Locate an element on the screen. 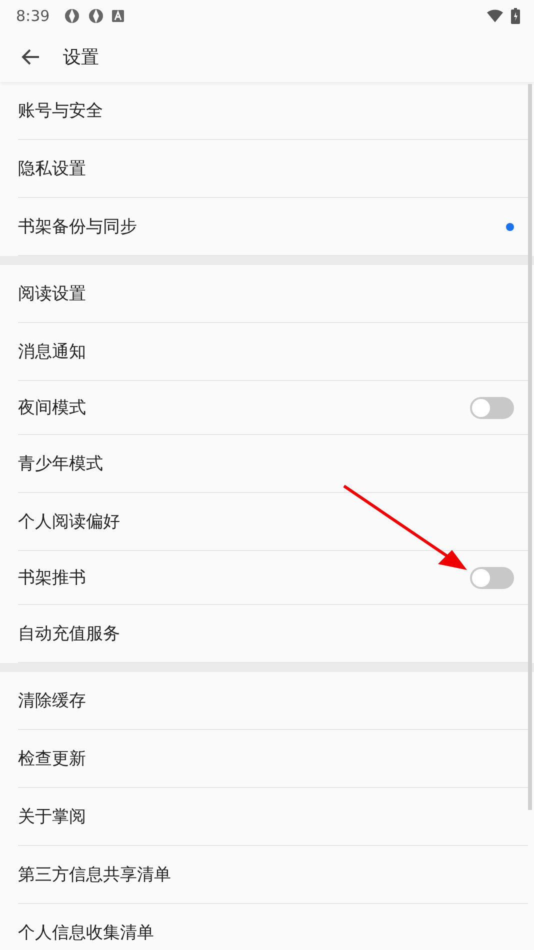 The width and height of the screenshot is (534, 950). settings-item: 检查更新 is located at coordinates (52, 758).